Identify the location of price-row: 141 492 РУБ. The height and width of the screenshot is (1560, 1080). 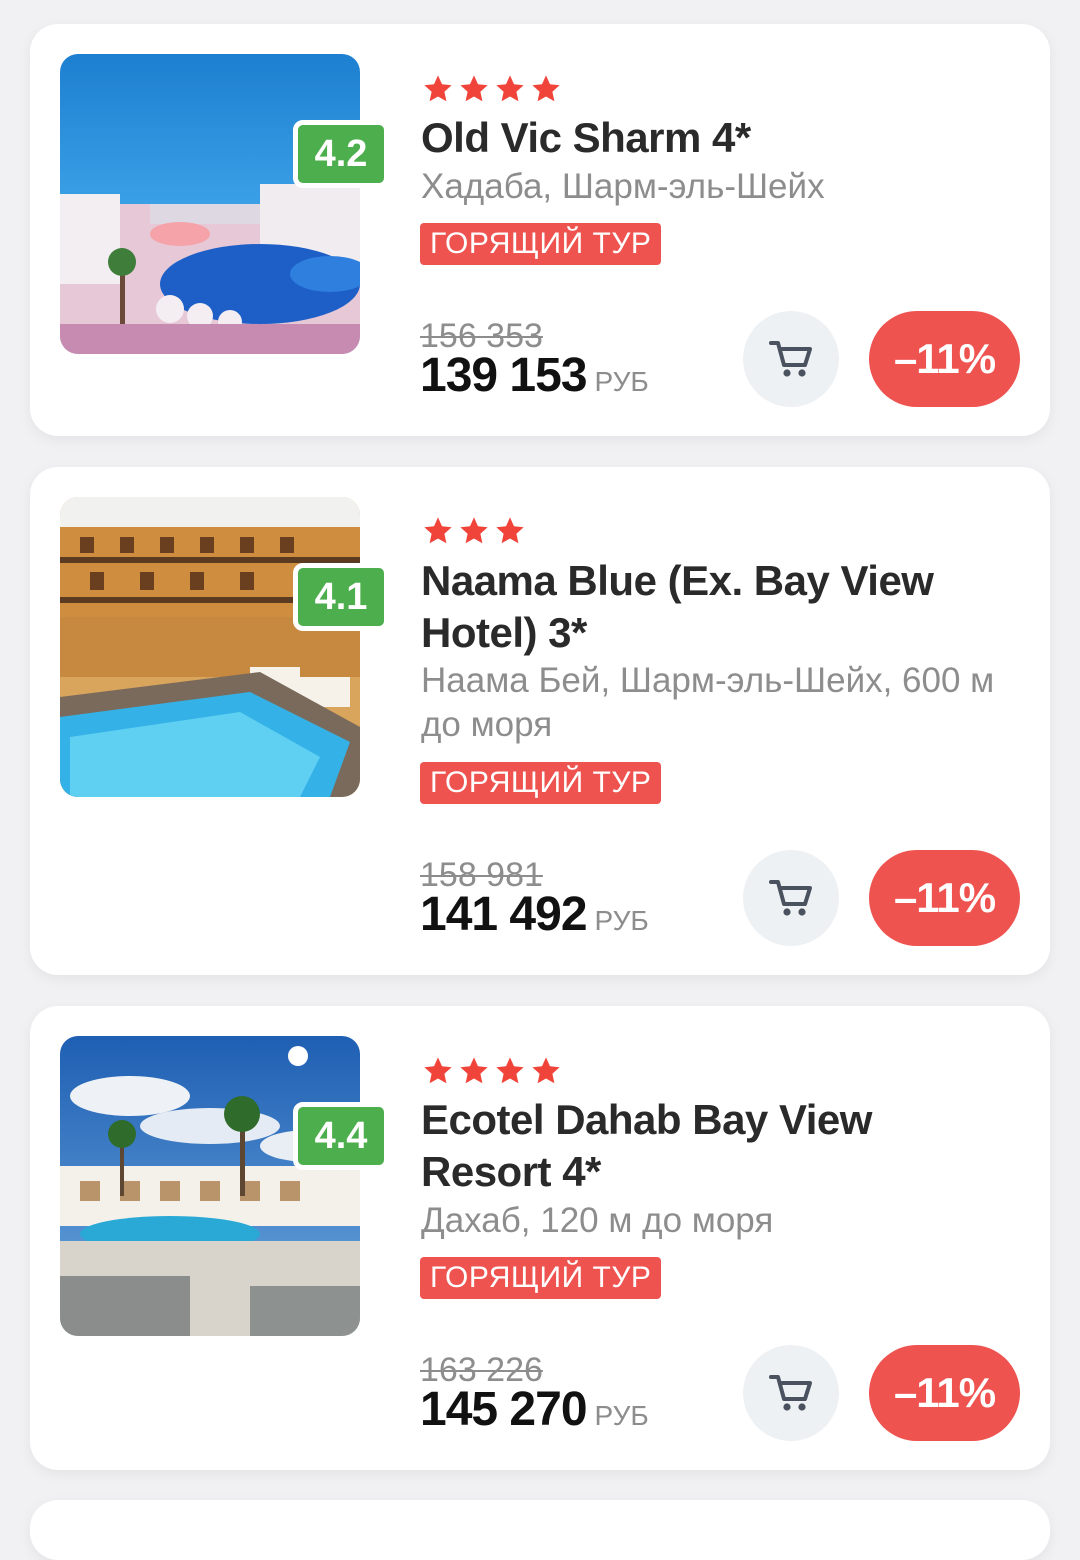
(534, 920).